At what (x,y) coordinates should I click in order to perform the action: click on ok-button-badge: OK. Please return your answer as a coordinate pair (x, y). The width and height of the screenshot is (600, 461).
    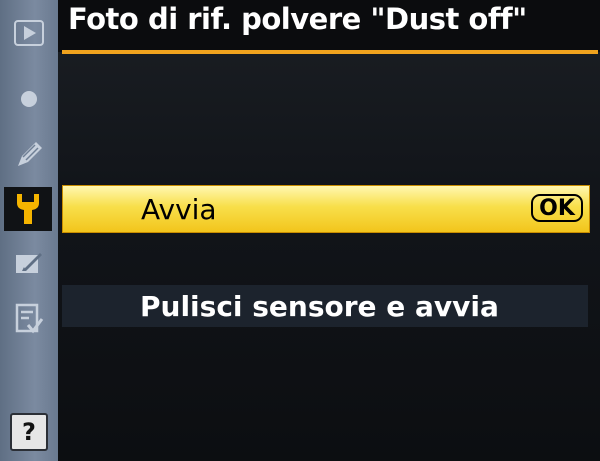
    Looking at the image, I should click on (557, 208).